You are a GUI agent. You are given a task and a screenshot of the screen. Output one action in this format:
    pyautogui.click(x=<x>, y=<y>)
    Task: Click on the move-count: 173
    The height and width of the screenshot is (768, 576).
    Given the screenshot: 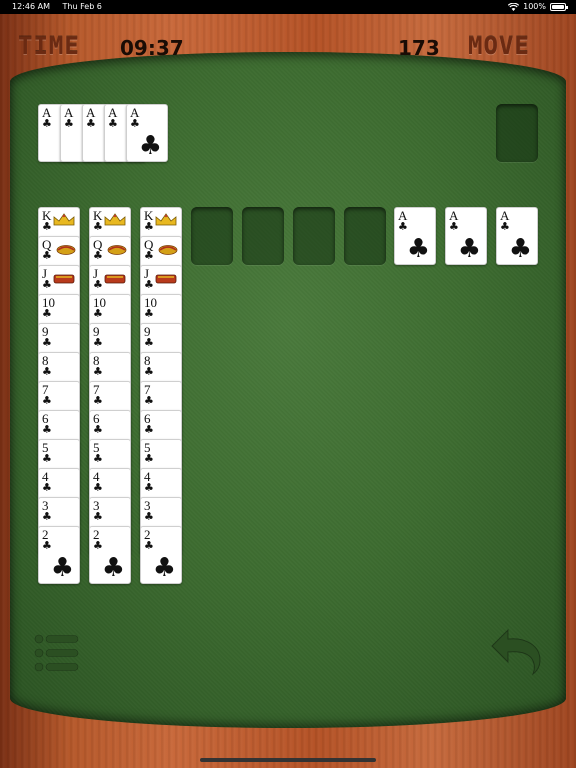 What is the action you would take?
    pyautogui.click(x=419, y=48)
    